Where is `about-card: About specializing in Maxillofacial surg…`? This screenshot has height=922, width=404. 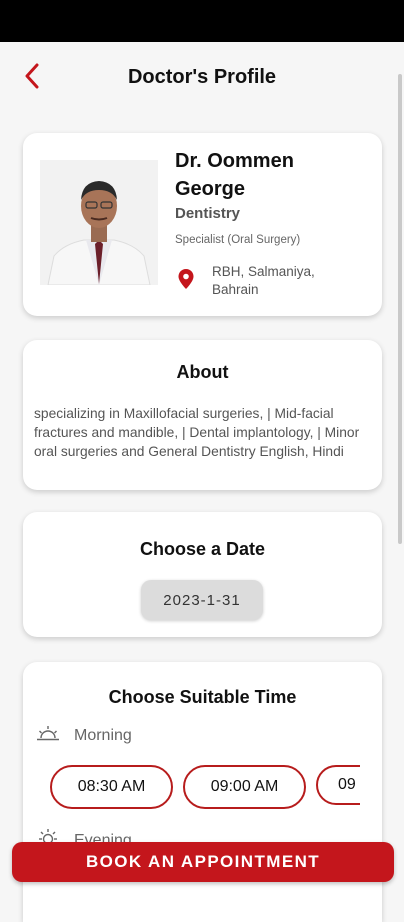
about-card: About specializing in Maxillofacial surg… is located at coordinates (202, 415).